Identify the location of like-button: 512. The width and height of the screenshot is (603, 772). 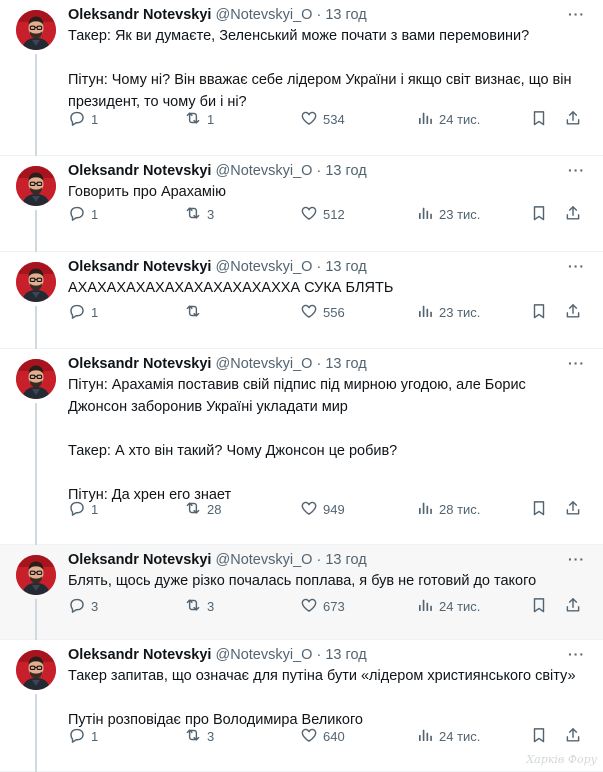
(322, 214).